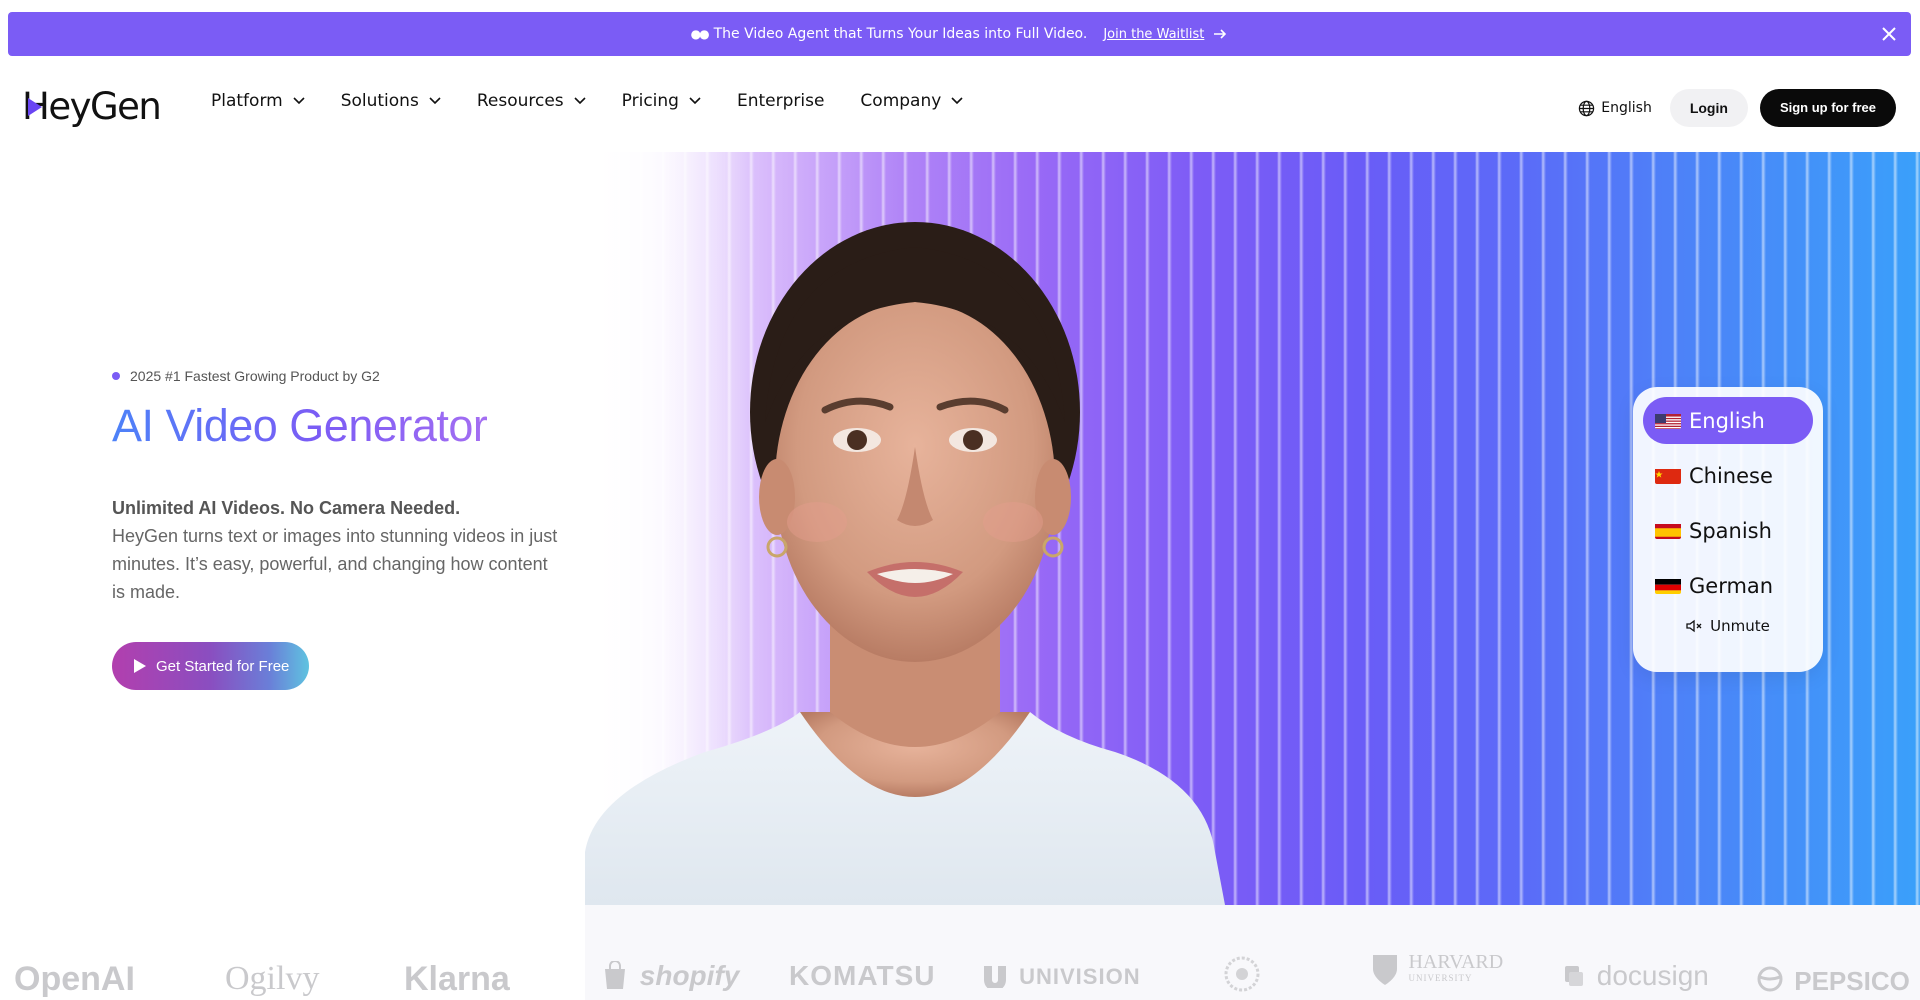  I want to click on language-option-spanish: Spanish, so click(1728, 530).